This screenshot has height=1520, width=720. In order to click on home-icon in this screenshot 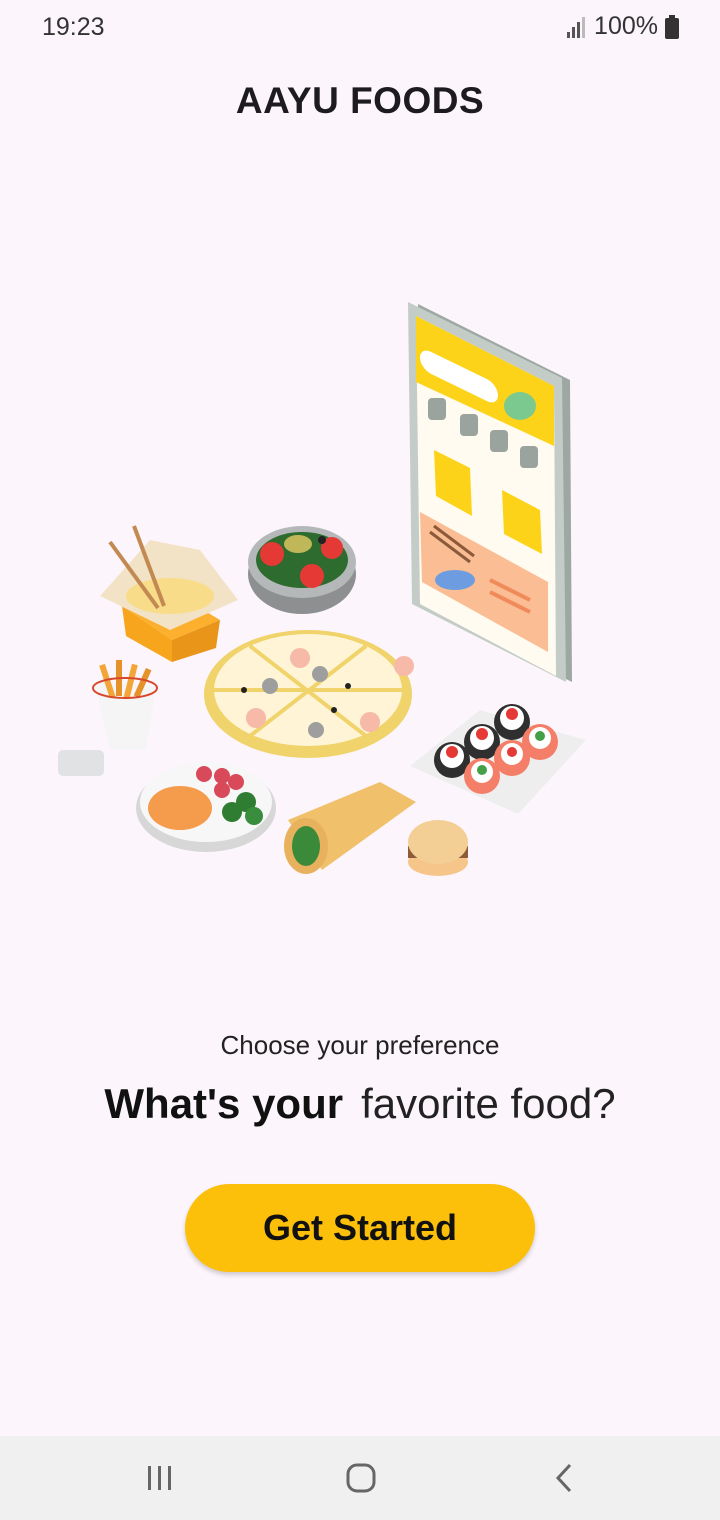, I will do `click(361, 1478)`.